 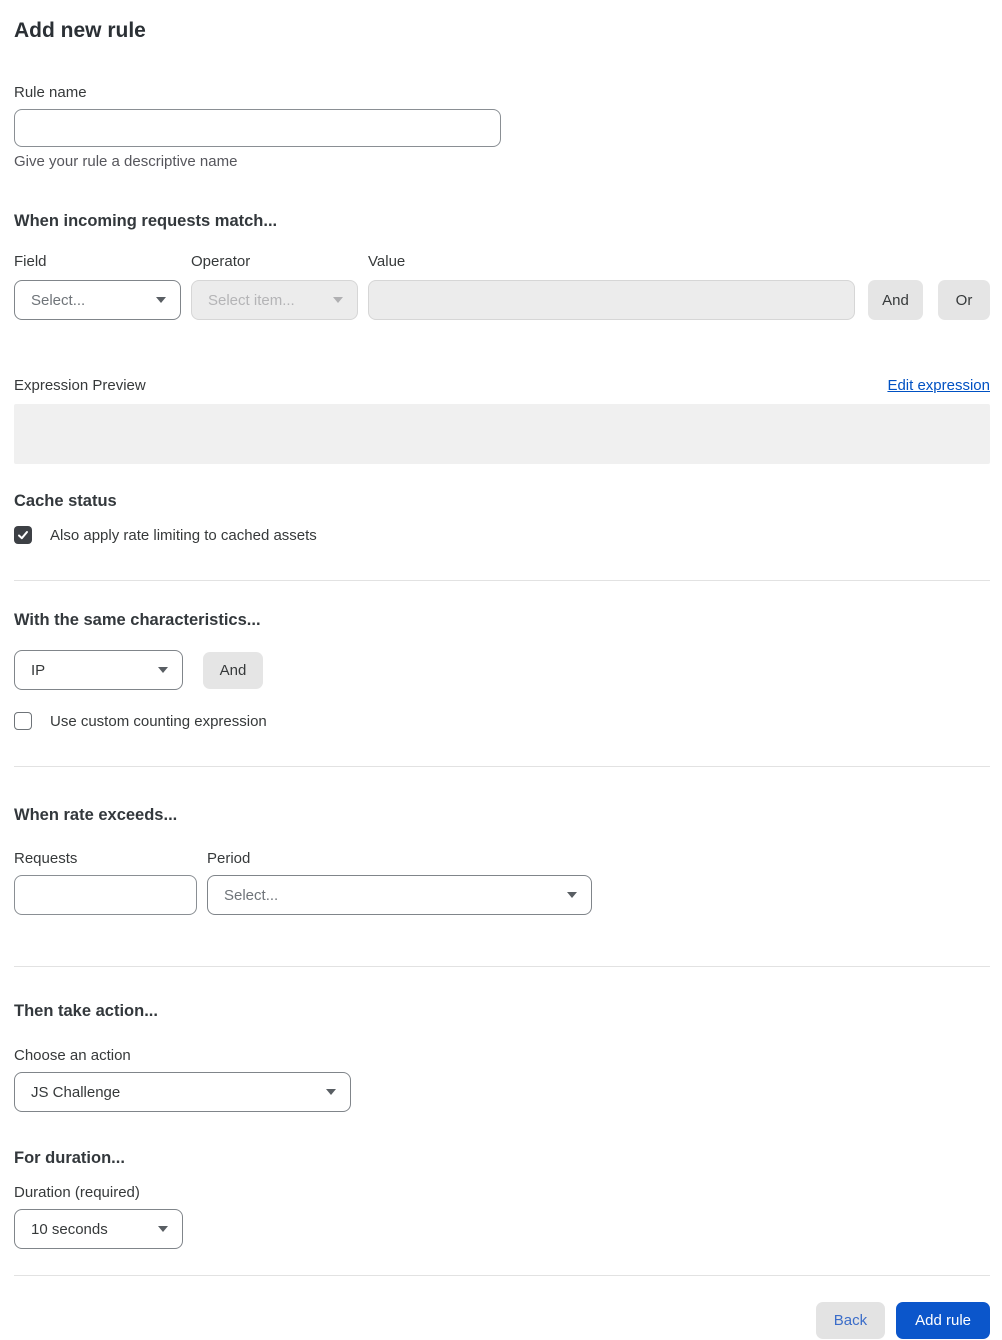 What do you see at coordinates (50, 92) in the screenshot?
I see `rule-name-label: Rule name` at bounding box center [50, 92].